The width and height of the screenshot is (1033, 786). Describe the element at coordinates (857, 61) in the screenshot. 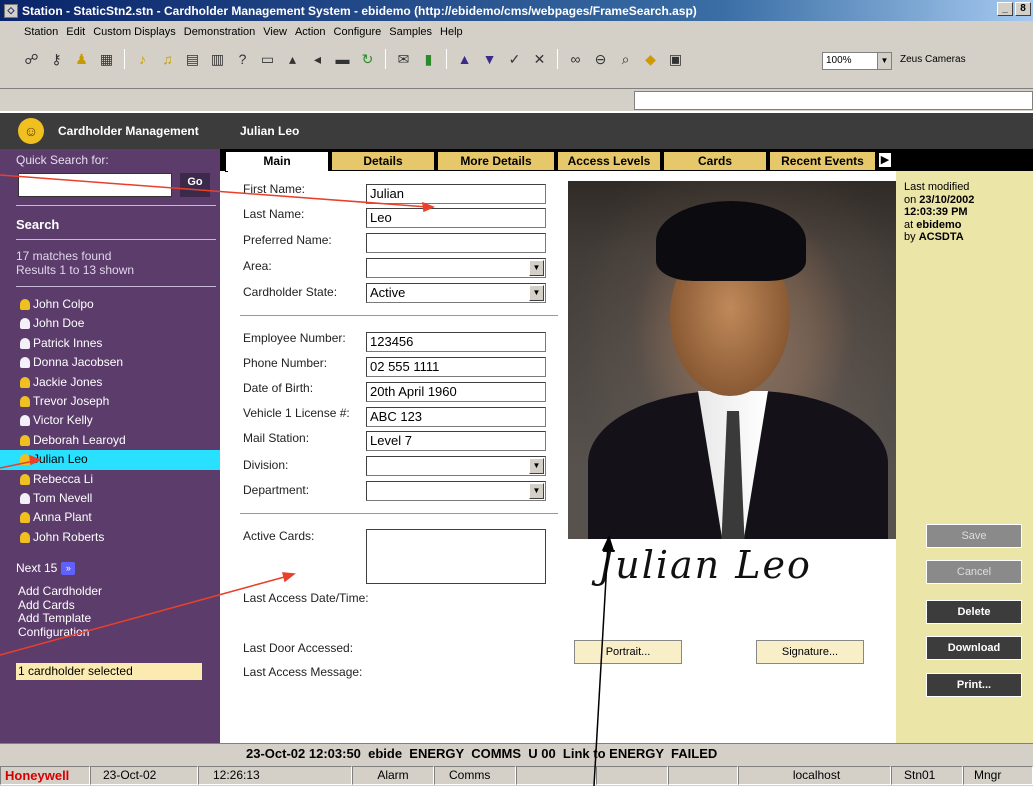

I see `zoom-select: 100% ▼` at that location.